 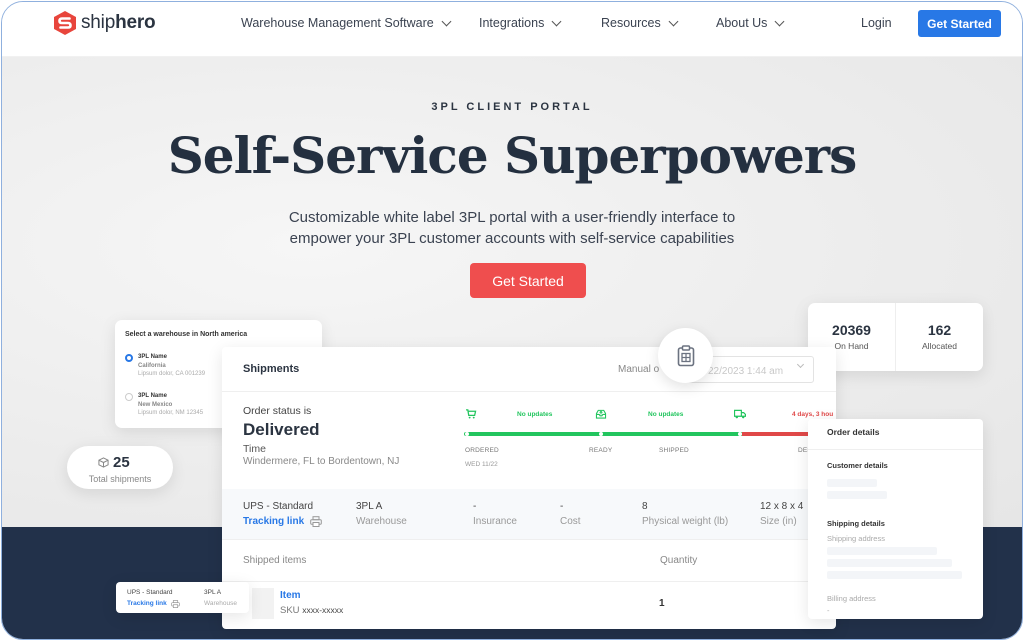 I want to click on box-icon, so click(x=103, y=462).